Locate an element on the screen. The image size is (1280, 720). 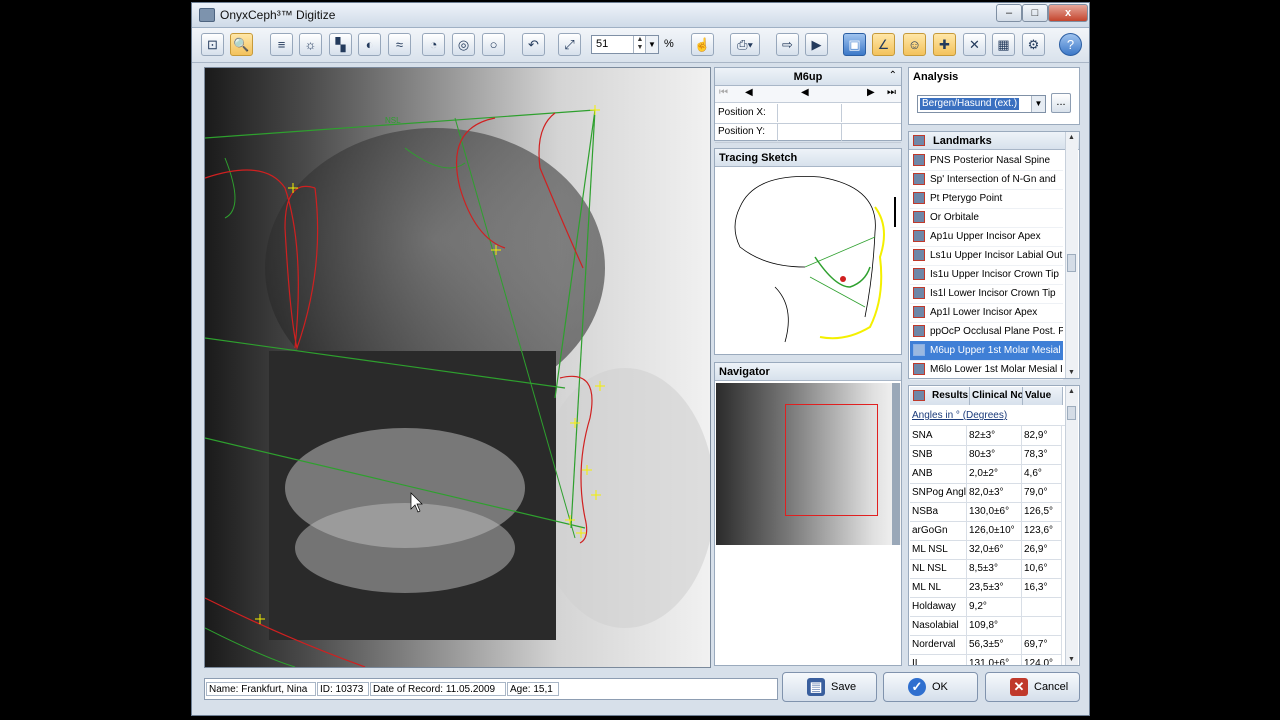
next-icon: ▶ is located at coordinates (871, 92).